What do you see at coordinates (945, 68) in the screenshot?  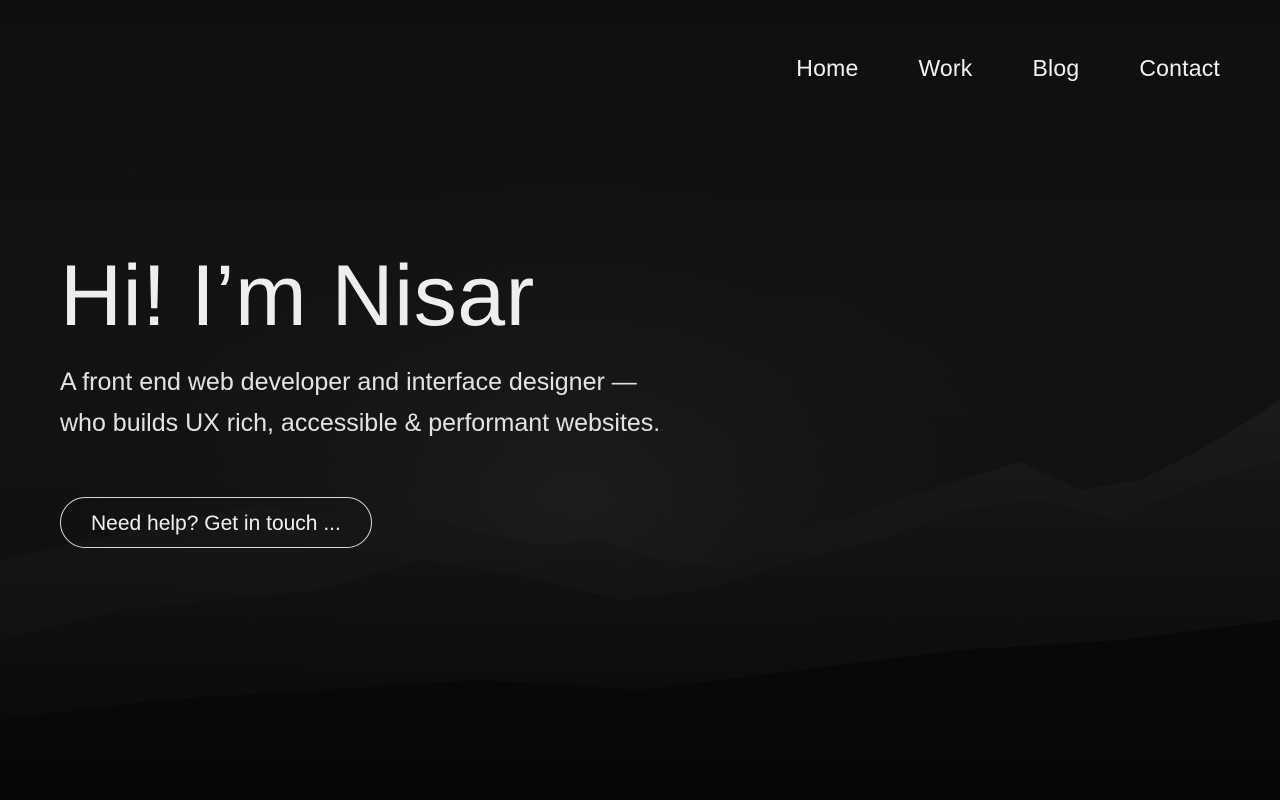 I see `nav-item-work: Work` at bounding box center [945, 68].